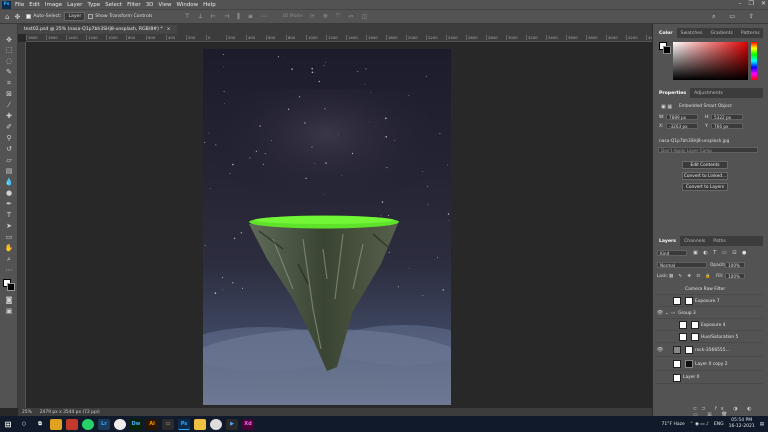 Image resolution: width=768 pixels, height=432 pixels. I want to click on clone-stamp-tool-icon: ⚲, so click(9, 138).